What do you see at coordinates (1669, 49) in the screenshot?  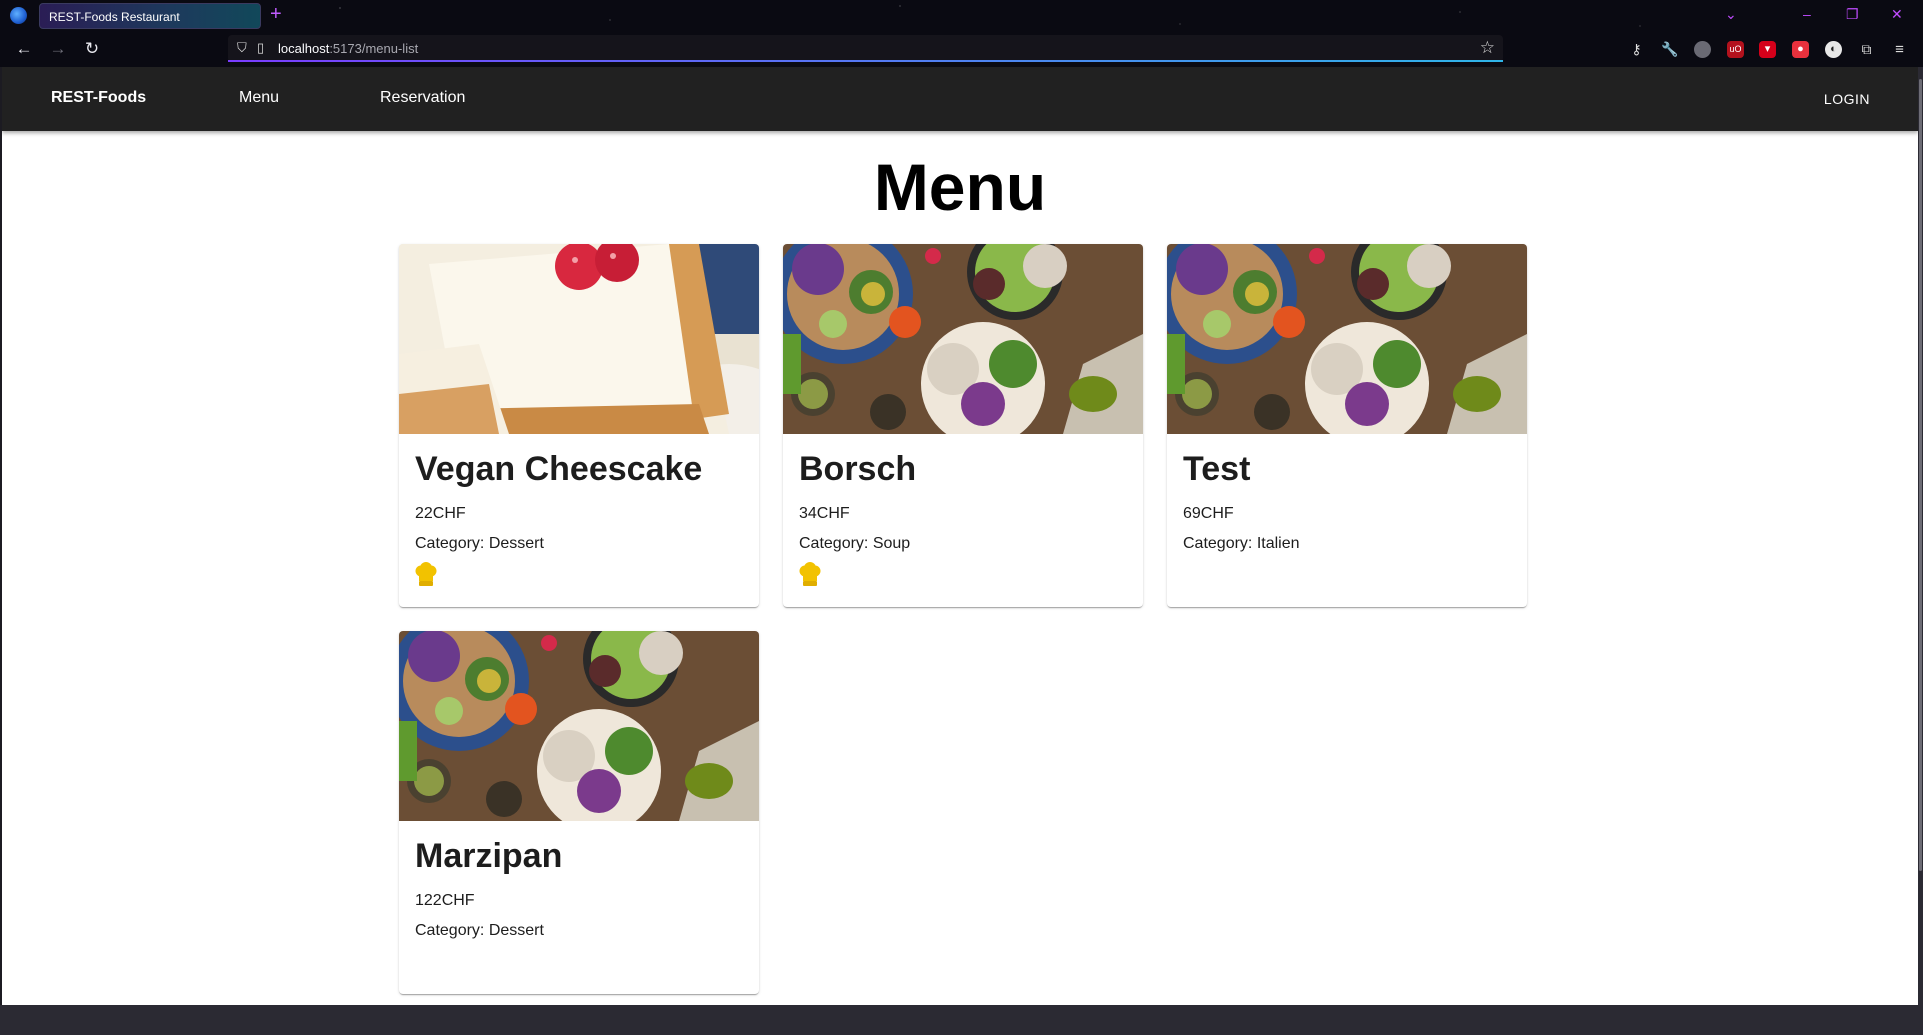 I see `devtools-wrench-icon: 🔧` at bounding box center [1669, 49].